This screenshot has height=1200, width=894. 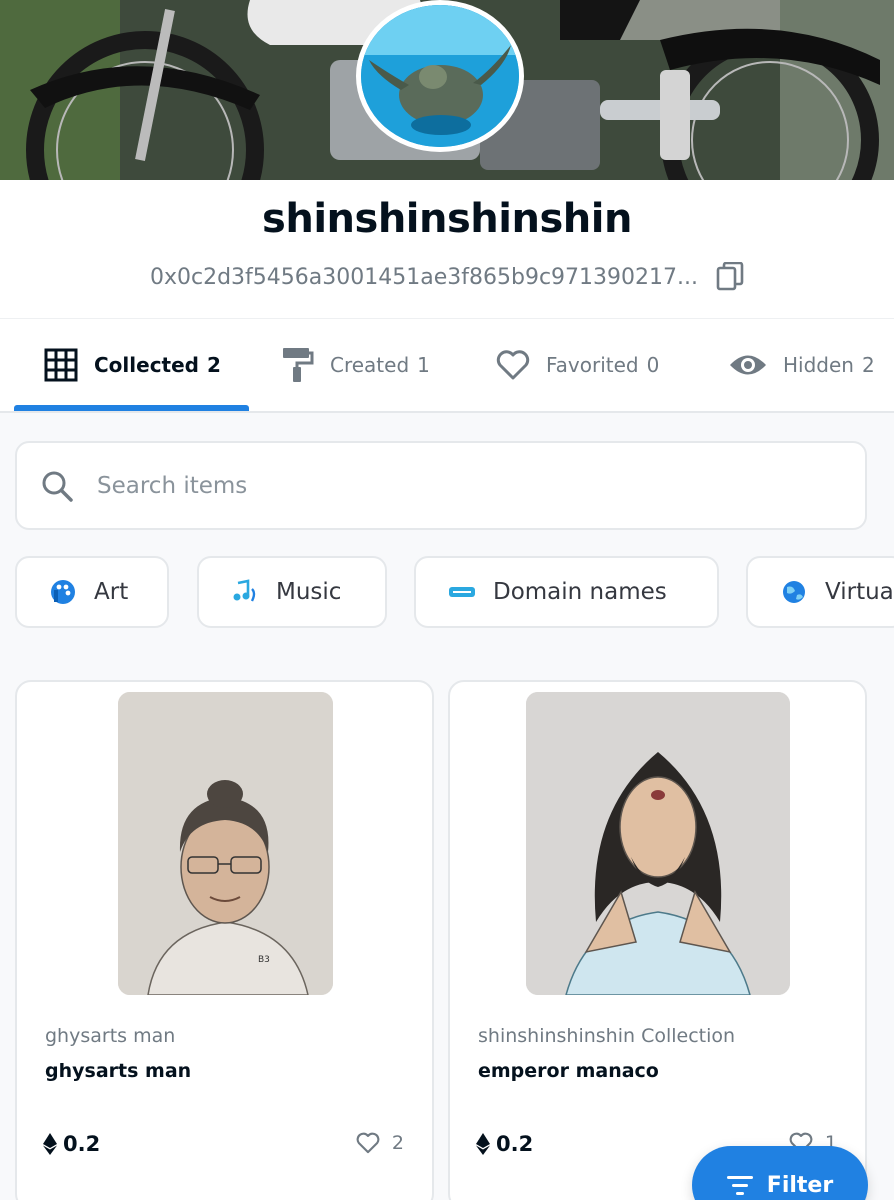 What do you see at coordinates (92, 592) in the screenshot?
I see `category-chip-art: Art` at bounding box center [92, 592].